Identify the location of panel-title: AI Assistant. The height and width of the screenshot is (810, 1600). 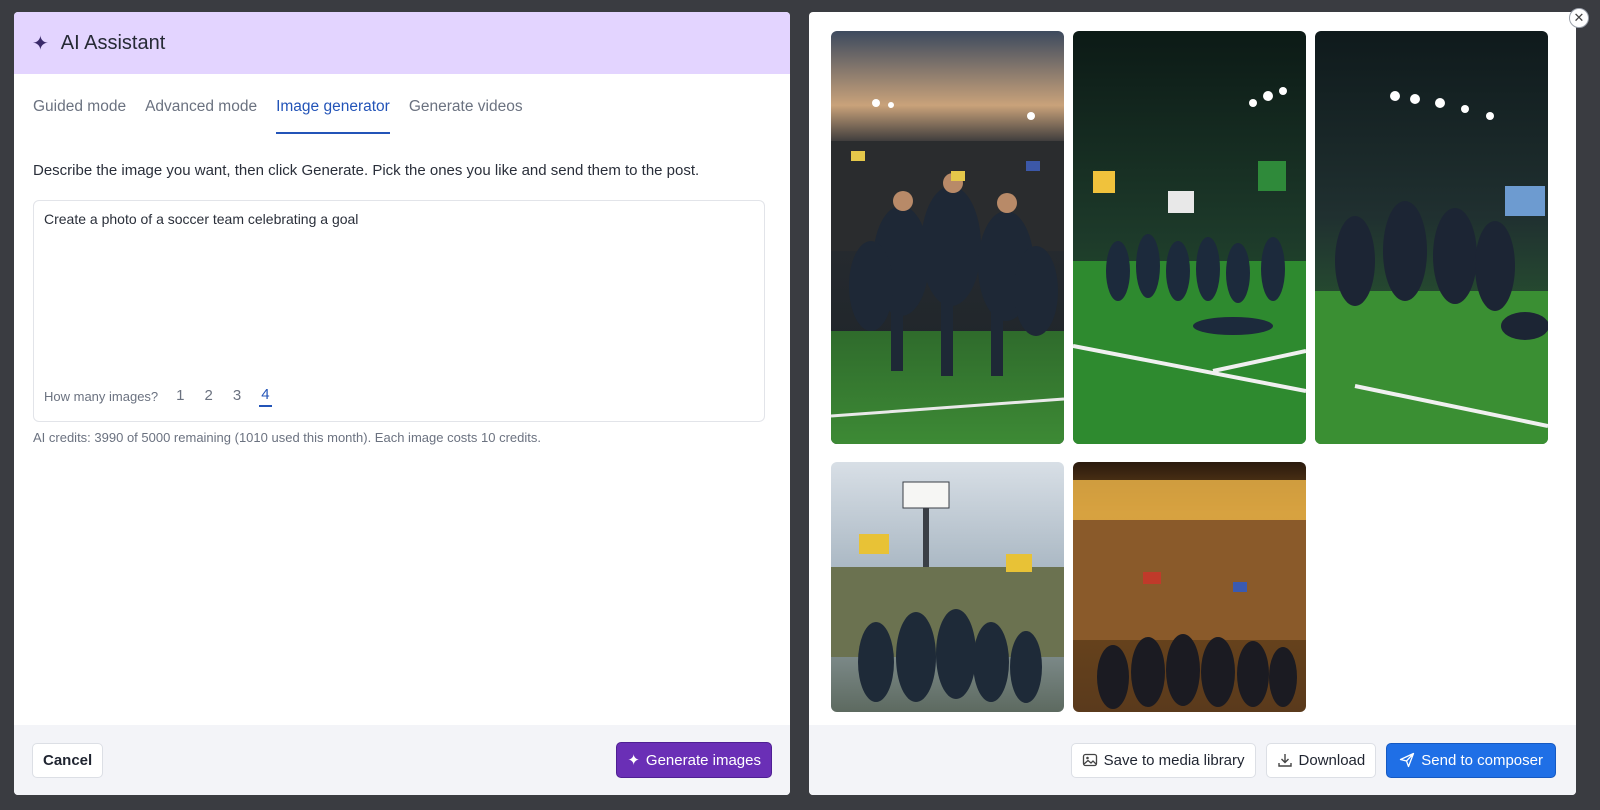
(113, 42).